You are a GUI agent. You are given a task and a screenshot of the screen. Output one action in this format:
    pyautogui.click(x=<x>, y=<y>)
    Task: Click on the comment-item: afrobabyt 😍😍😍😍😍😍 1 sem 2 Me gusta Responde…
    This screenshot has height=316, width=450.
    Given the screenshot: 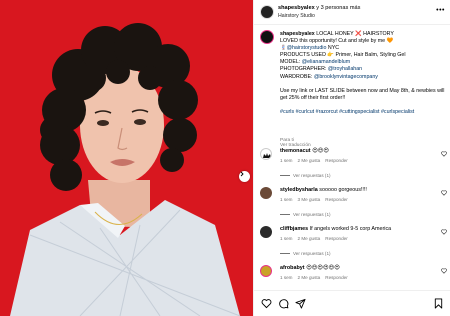 What is the action you would take?
    pyautogui.click(x=354, y=275)
    